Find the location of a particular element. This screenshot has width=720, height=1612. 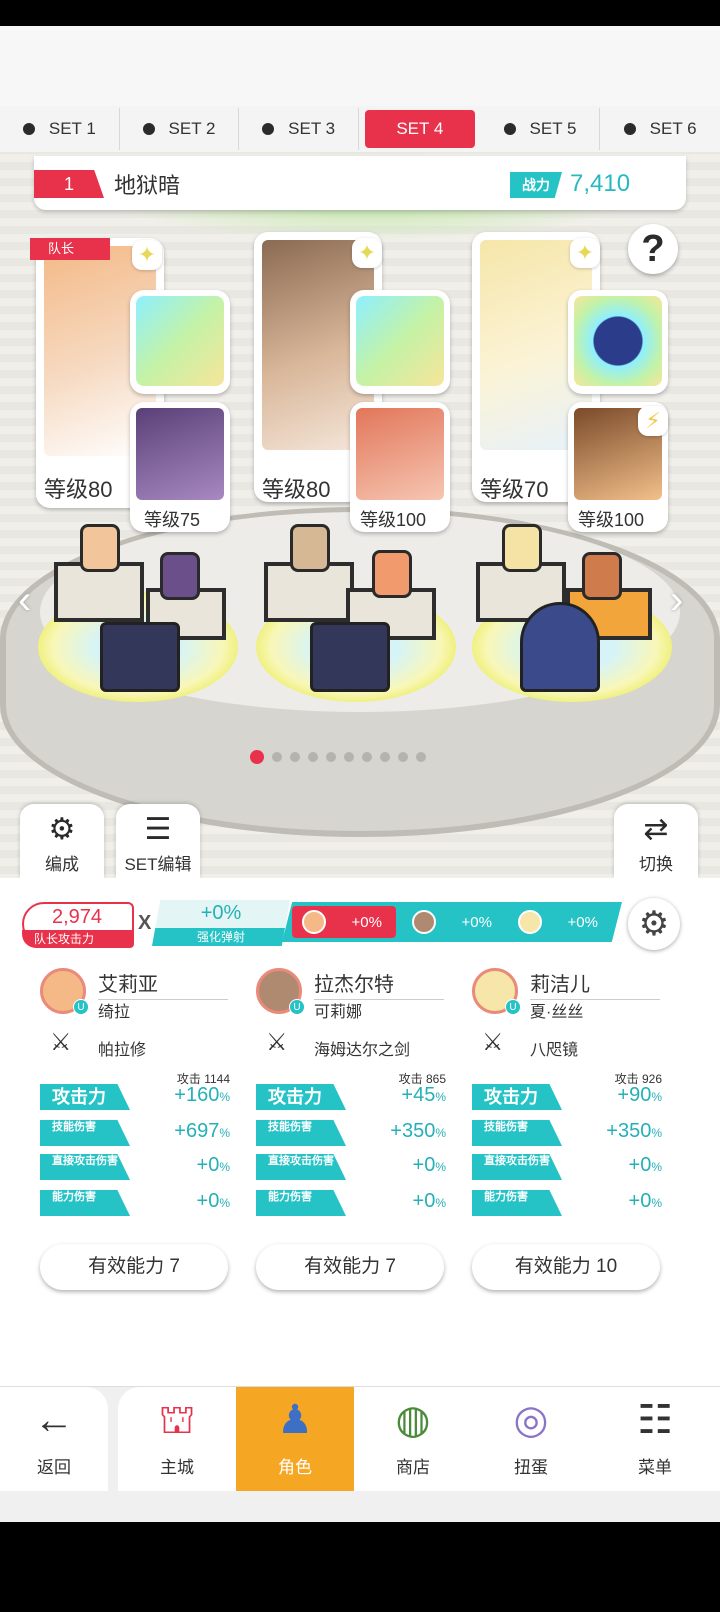

tab-set-1: SET 1 is located at coordinates (60, 129).